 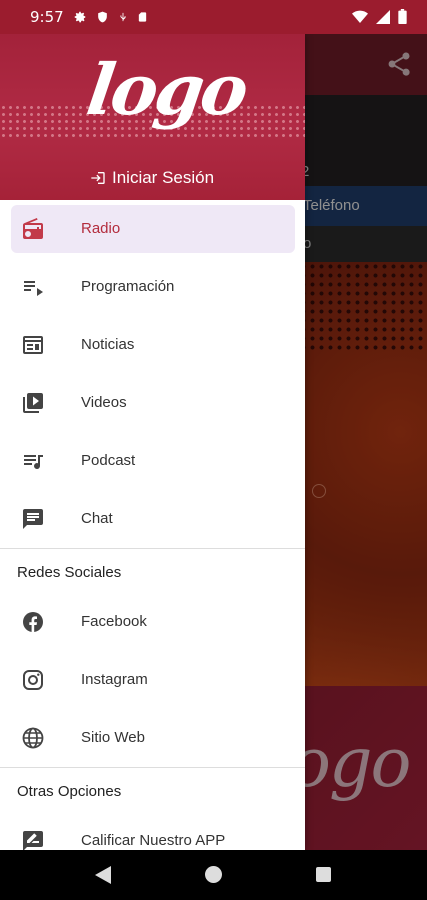 I want to click on shield-icon, so click(x=102, y=17).